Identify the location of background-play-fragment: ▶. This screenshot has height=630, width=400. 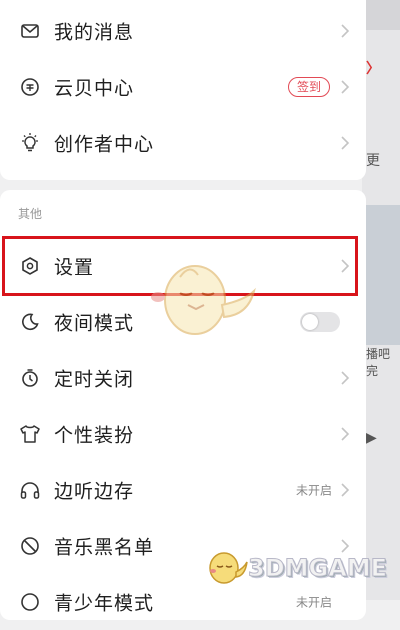
(371, 438).